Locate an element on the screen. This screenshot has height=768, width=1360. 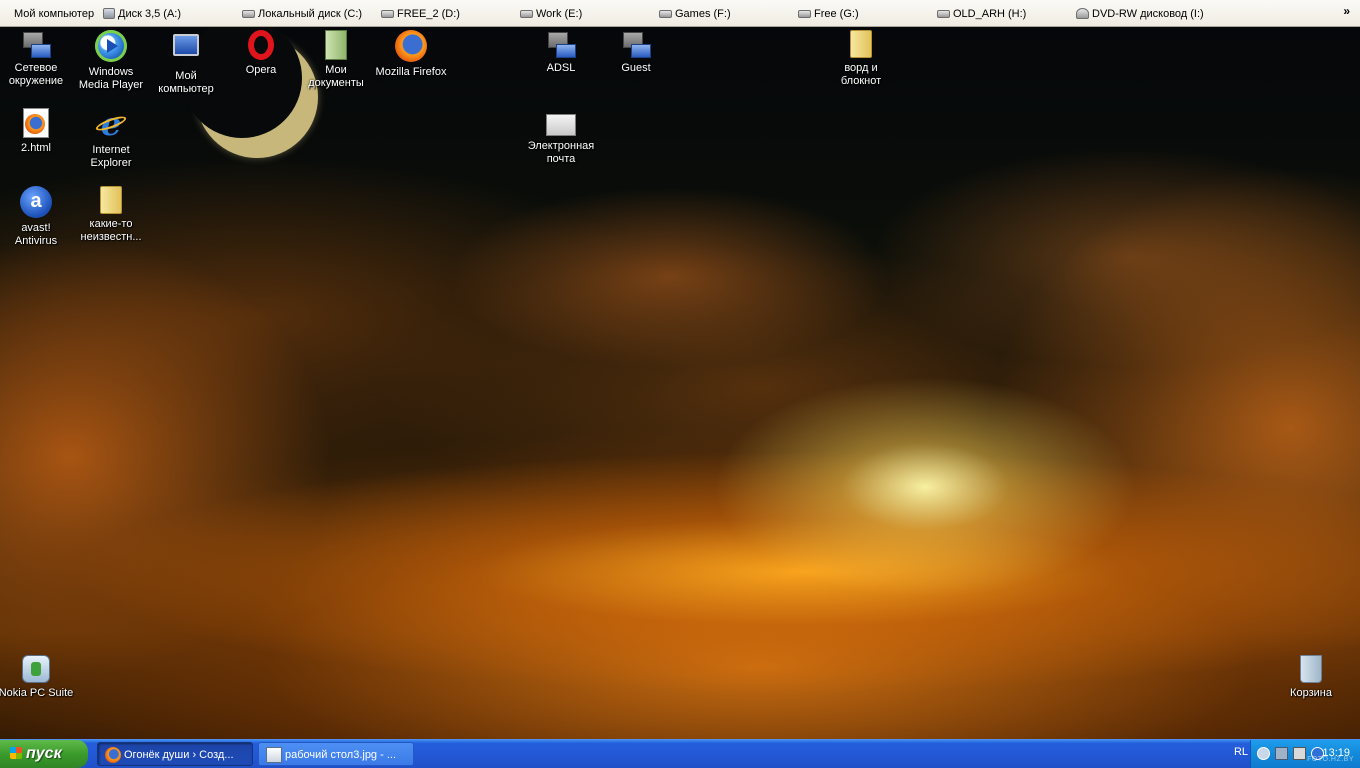
desktop-icon-recycle-bin: Корзина is located at coordinates (1311, 677).